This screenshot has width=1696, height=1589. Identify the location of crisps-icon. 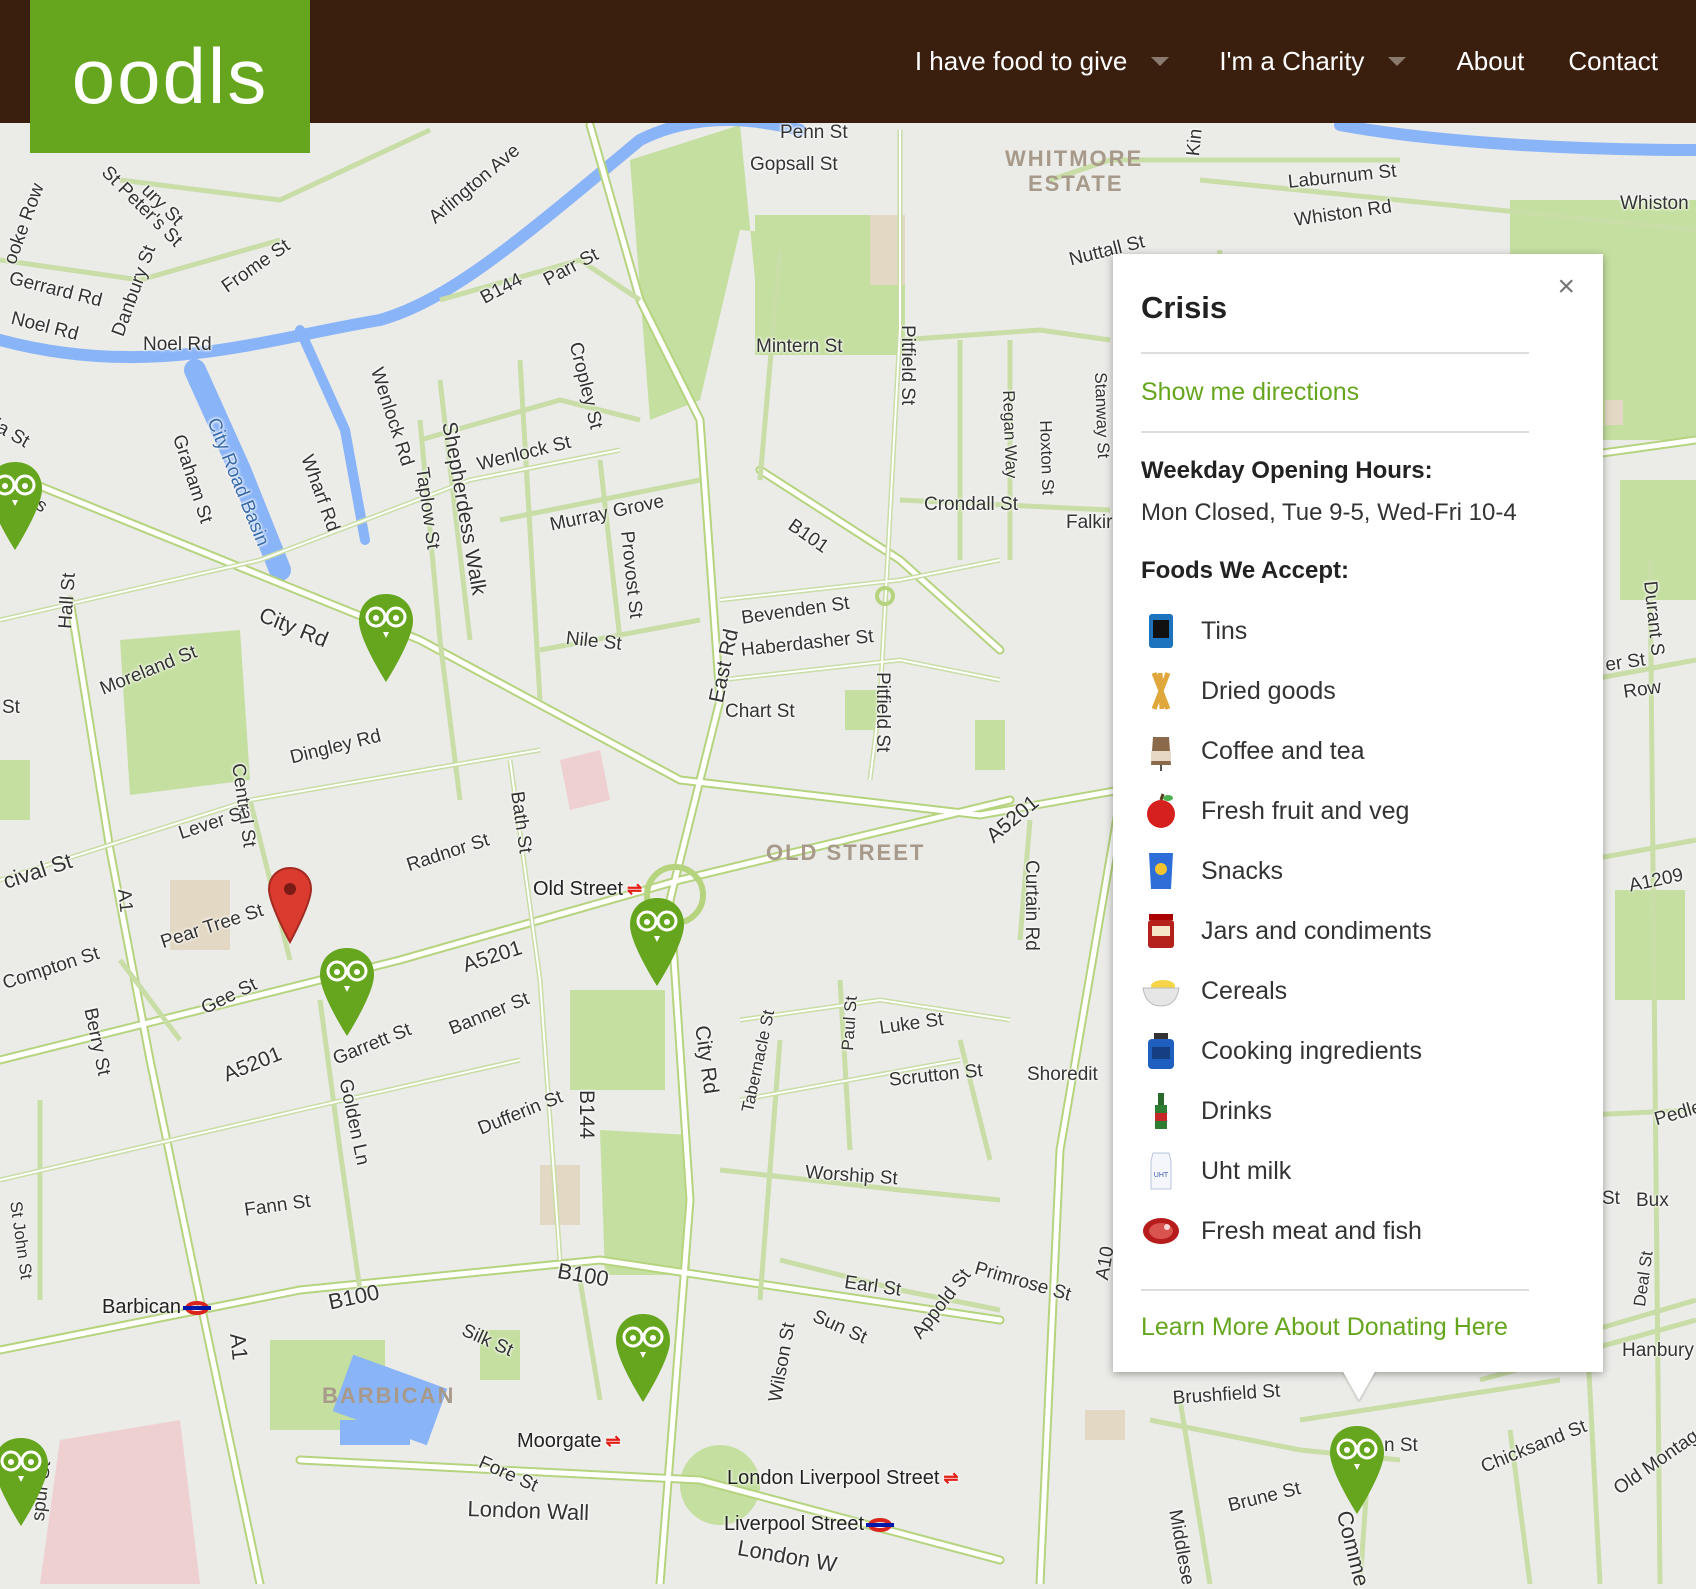
(1161, 871).